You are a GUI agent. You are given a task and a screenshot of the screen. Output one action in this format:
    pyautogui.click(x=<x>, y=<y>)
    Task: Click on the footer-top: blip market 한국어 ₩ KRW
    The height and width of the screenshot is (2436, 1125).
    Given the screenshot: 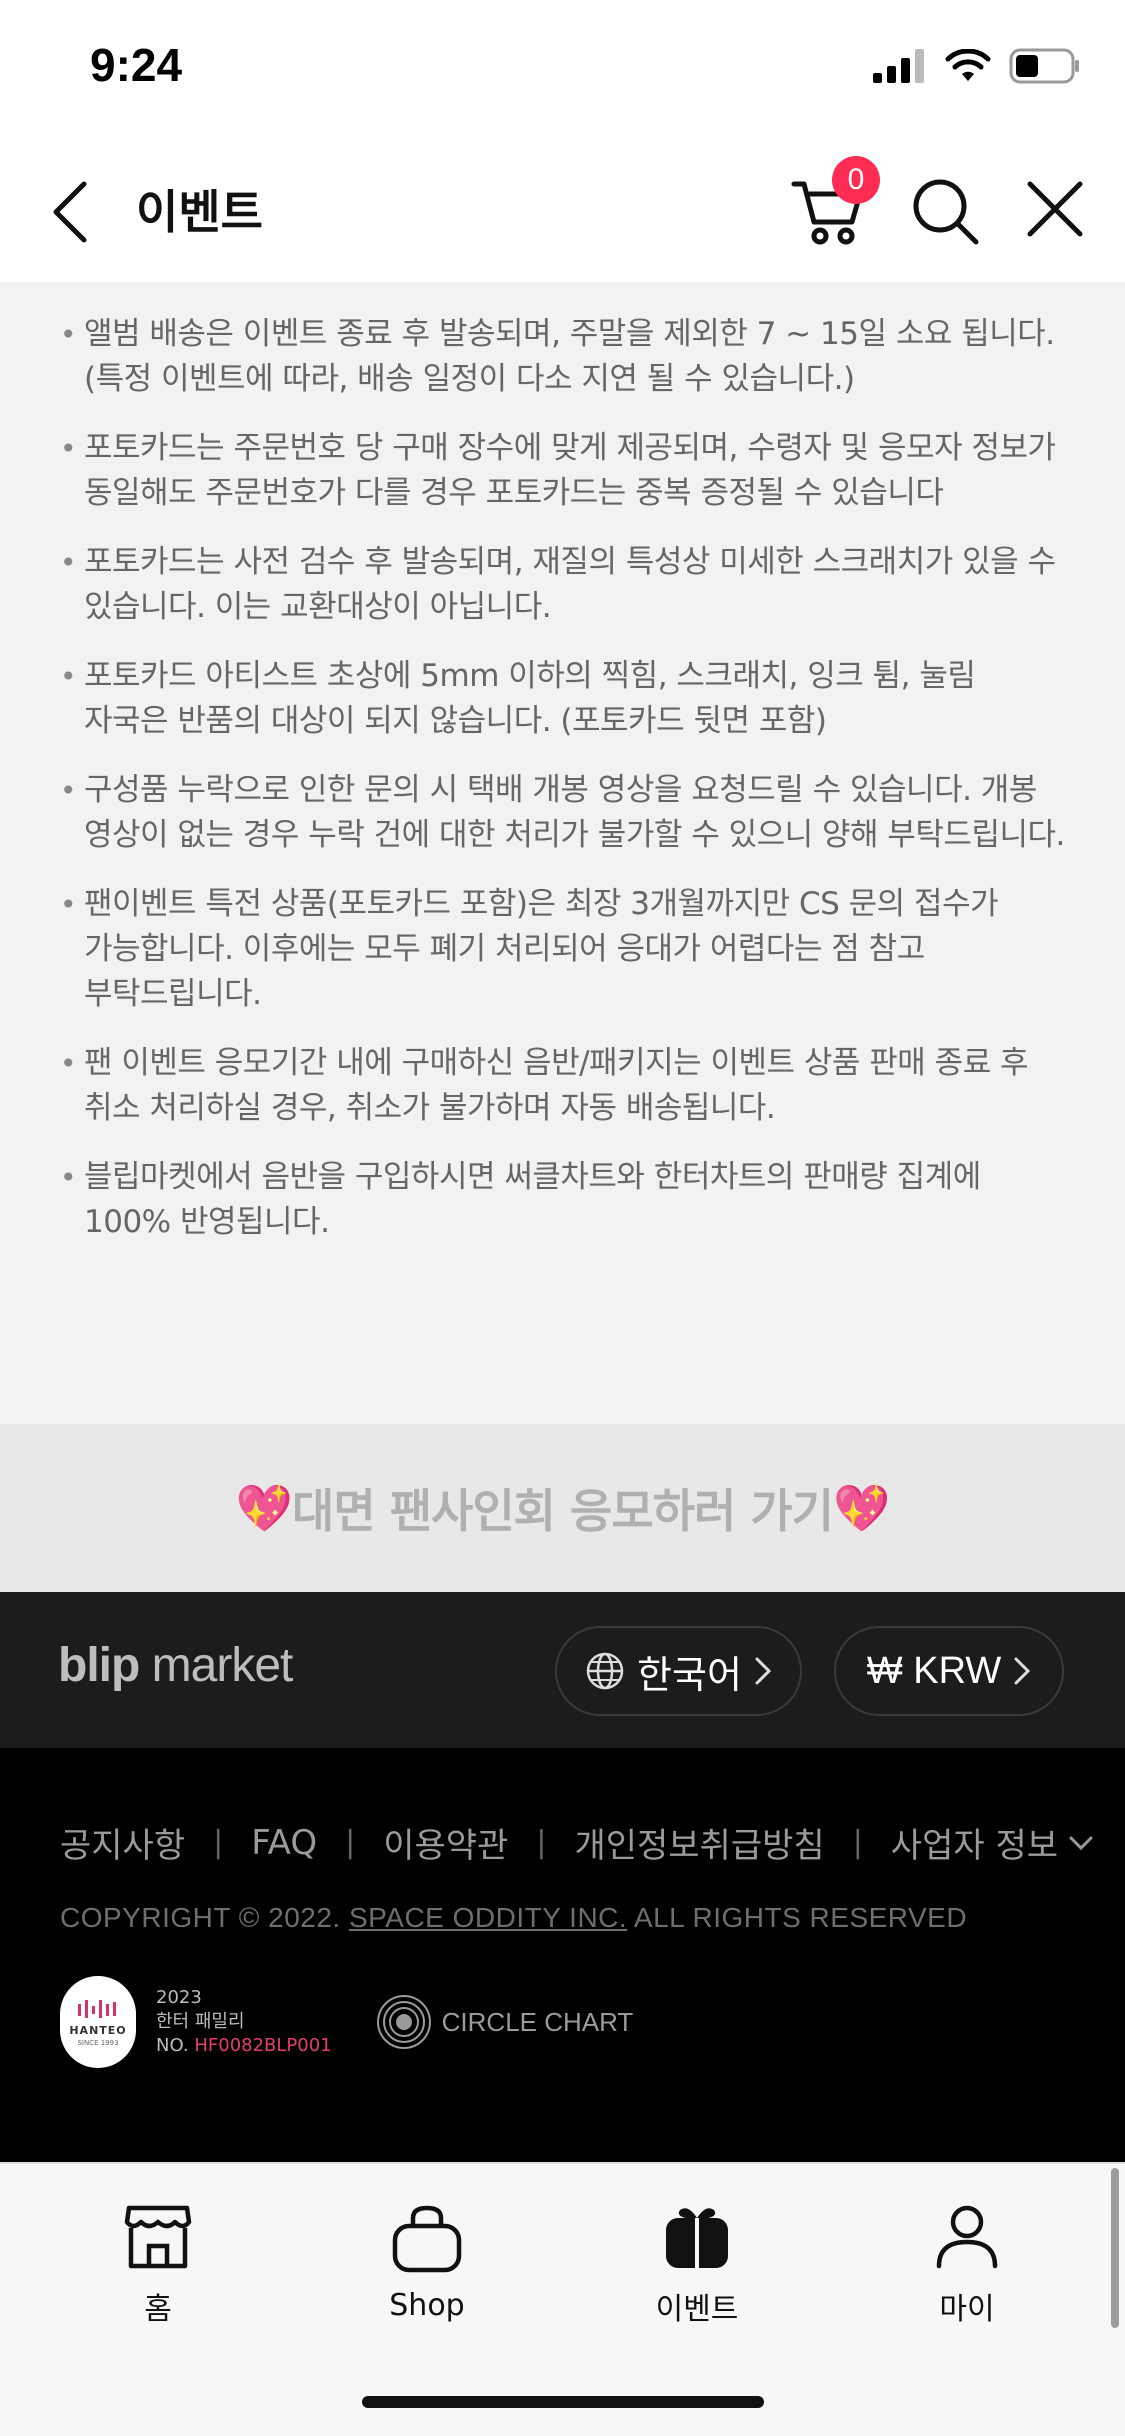 What is the action you would take?
    pyautogui.click(x=562, y=1670)
    